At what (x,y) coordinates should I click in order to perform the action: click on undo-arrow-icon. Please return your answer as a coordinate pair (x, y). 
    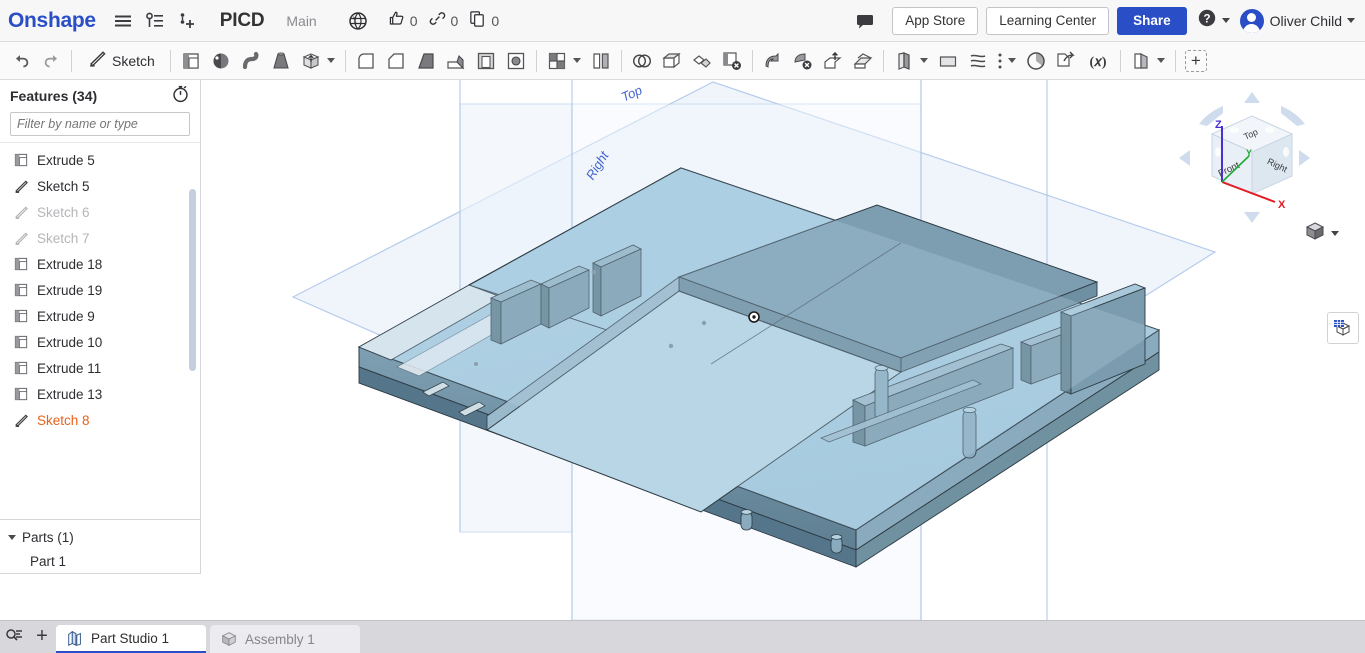
    Looking at the image, I should click on (21, 61).